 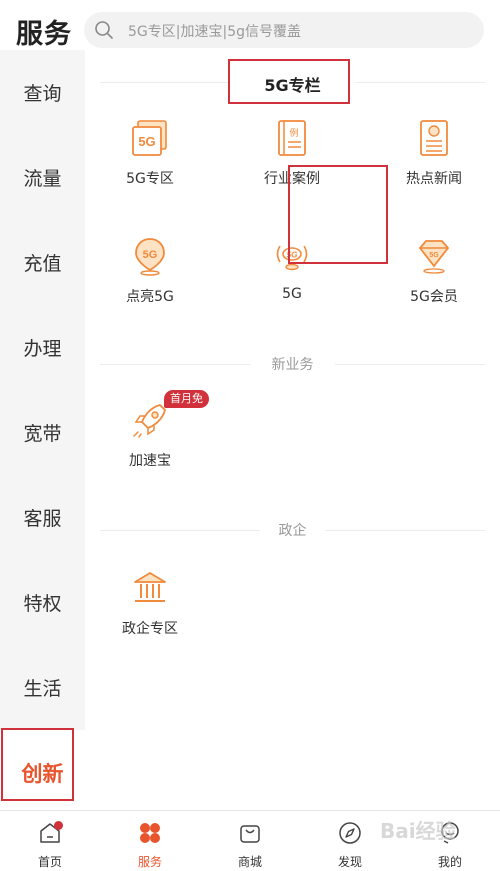 I want to click on sidebar: 查询 流量 充值 办理 宽带 客服 特权 生活 创新, so click(x=42, y=432).